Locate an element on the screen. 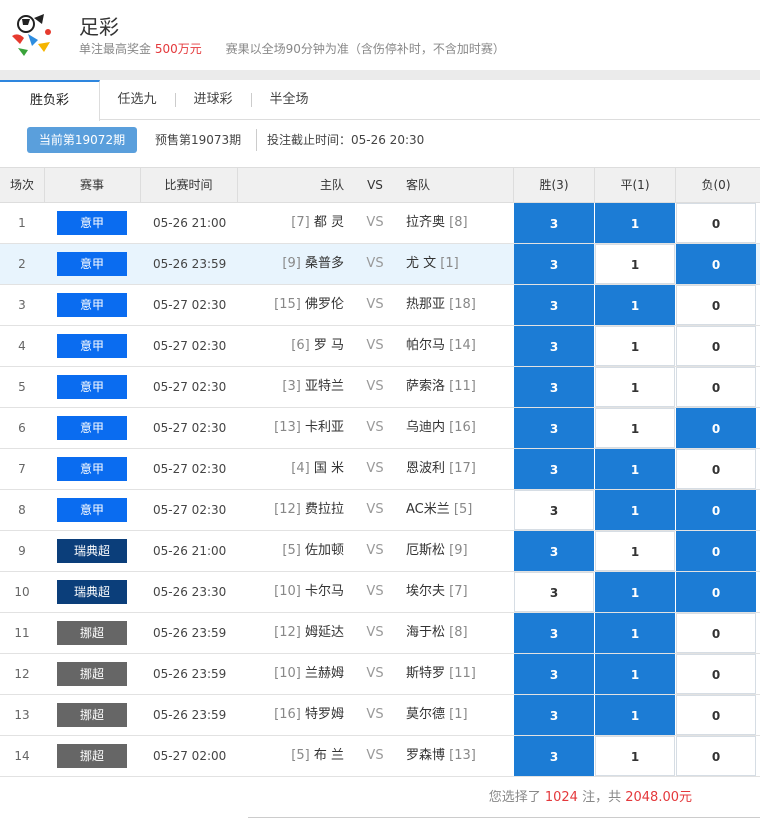 The height and width of the screenshot is (821, 760). table-row: 4 意甲 05-27 02:30 [6] 罗 马 VS 帕尔马 [14] 3 1 0 is located at coordinates (380, 346).